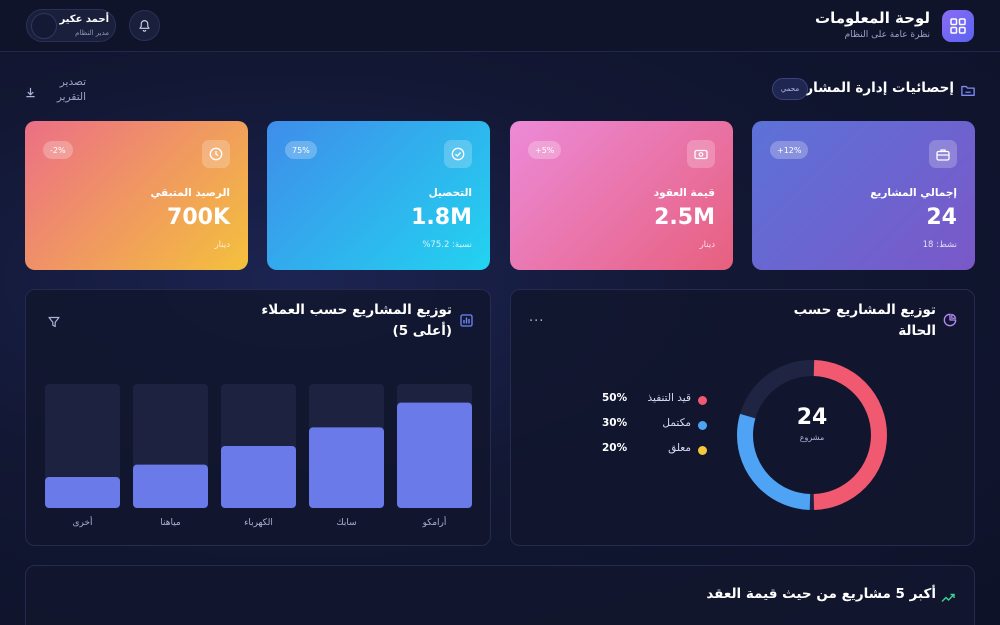  What do you see at coordinates (939, 245) in the screenshot?
I see `card-note: نشط: 18` at bounding box center [939, 245].